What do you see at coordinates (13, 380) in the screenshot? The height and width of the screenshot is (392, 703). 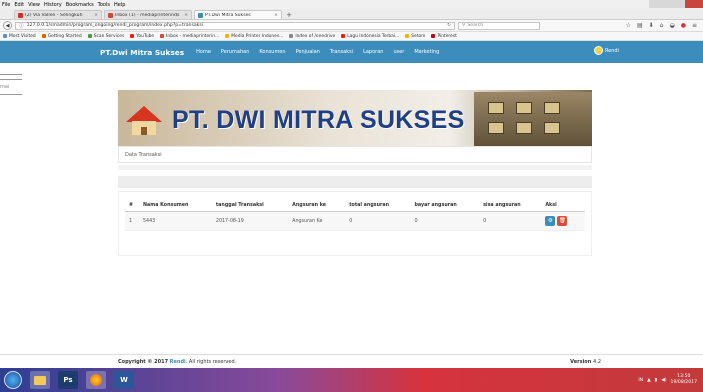 I see `start-button` at bounding box center [13, 380].